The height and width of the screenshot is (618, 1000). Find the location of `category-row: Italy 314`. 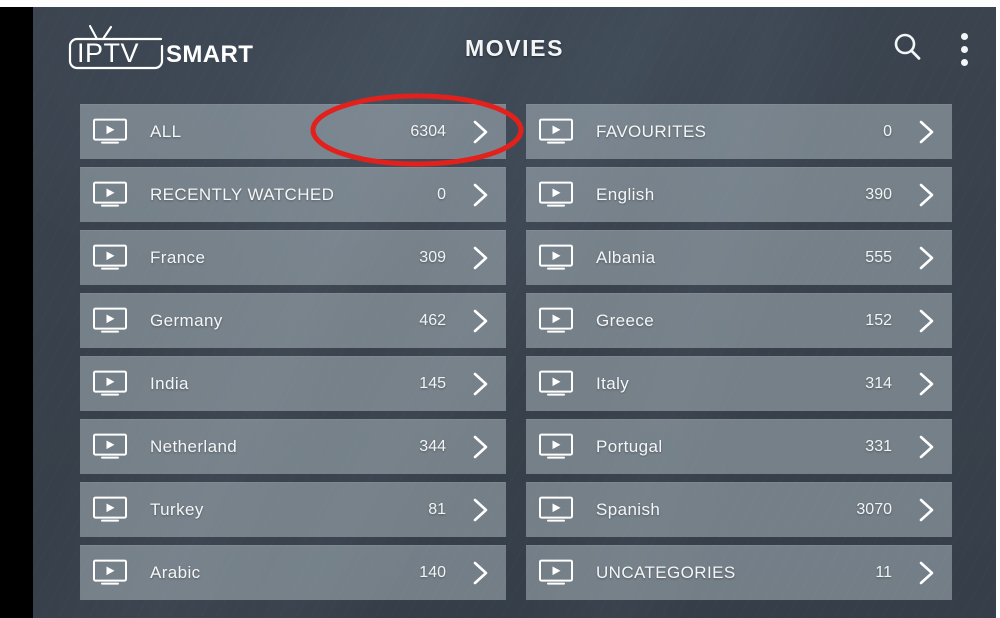

category-row: Italy 314 is located at coordinates (739, 383).